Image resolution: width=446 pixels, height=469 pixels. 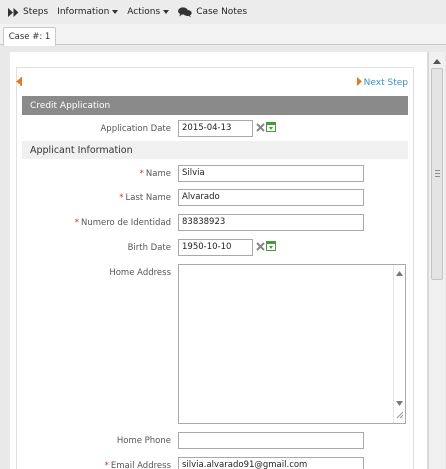 I want to click on tab-case: Case #: 1, so click(x=29, y=36).